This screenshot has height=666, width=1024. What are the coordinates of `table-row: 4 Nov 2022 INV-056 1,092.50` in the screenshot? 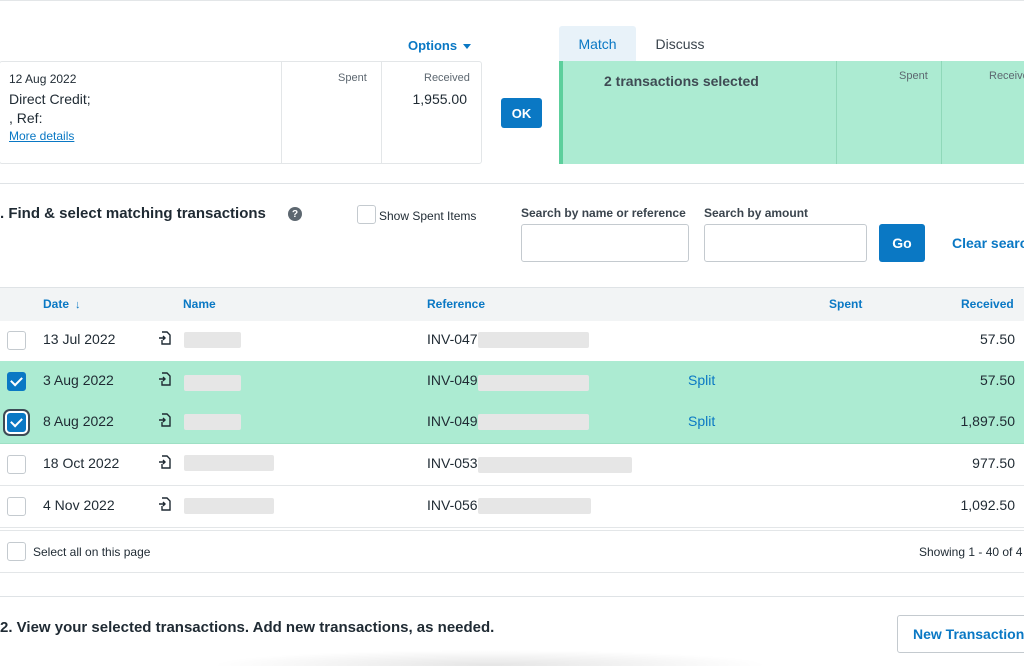 It's located at (512, 507).